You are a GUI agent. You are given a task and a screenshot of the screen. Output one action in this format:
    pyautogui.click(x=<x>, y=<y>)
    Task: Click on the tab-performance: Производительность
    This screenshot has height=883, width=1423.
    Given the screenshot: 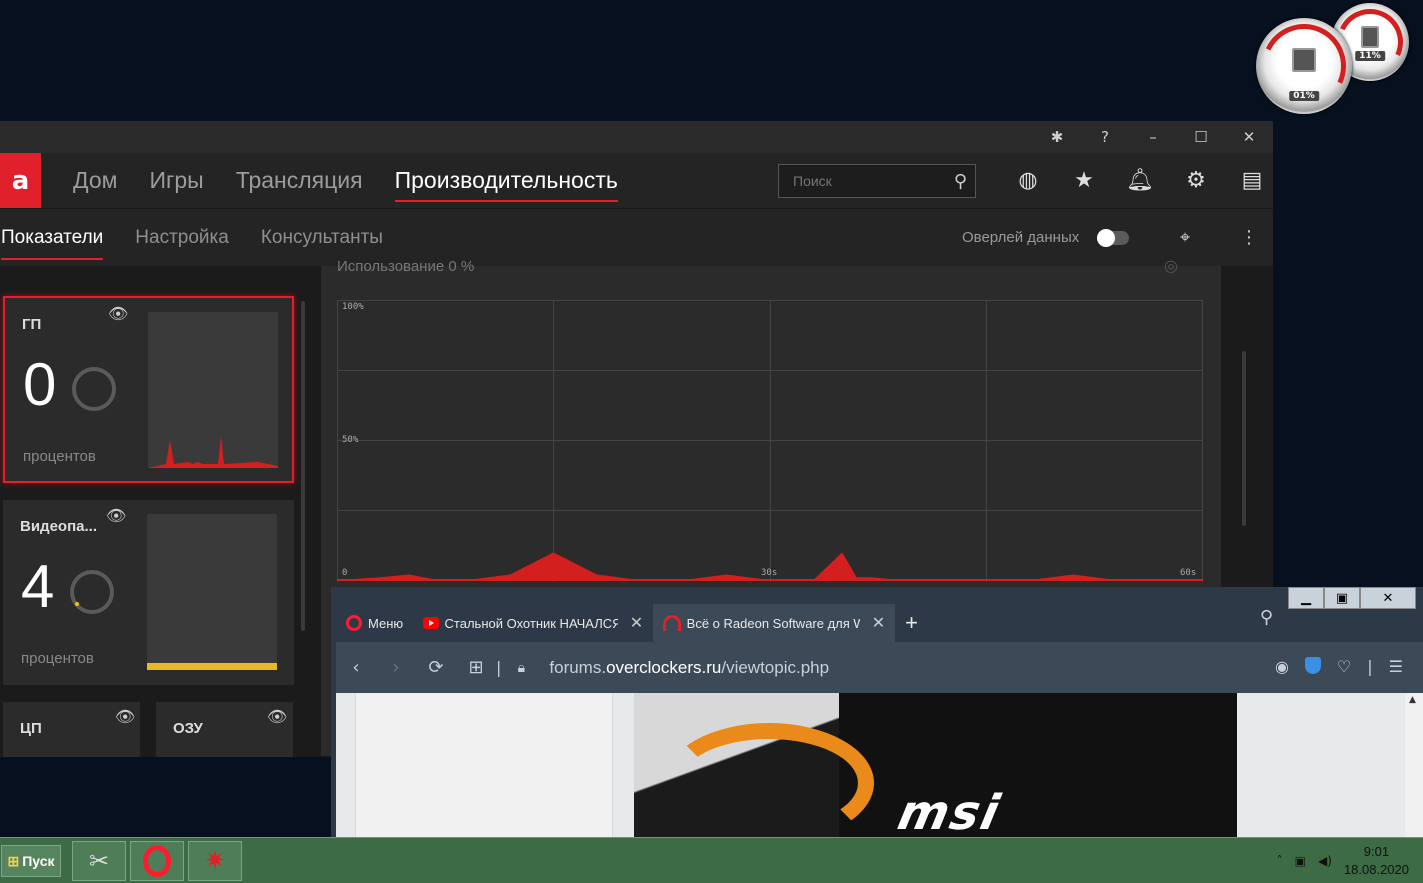 What is the action you would take?
    pyautogui.click(x=506, y=180)
    